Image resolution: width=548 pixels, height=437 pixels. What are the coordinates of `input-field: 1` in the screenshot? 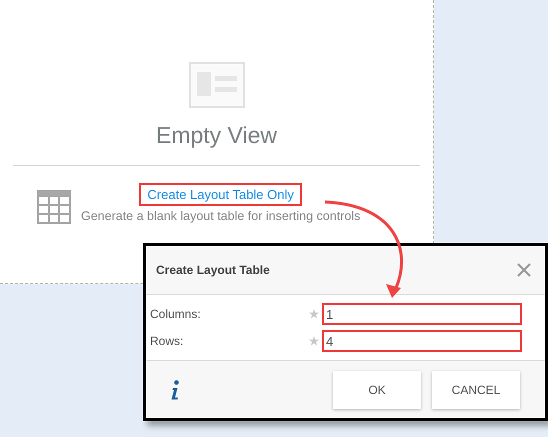 It's located at (422, 314).